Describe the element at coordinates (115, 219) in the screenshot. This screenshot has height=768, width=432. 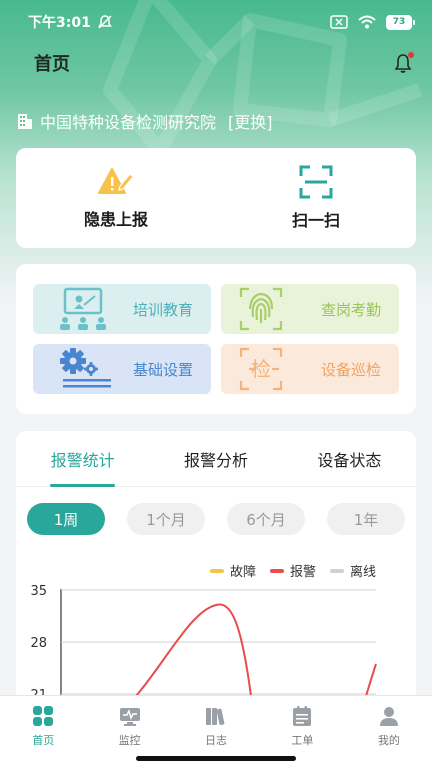
I see `hazard-report-label: 隐患上报` at that location.